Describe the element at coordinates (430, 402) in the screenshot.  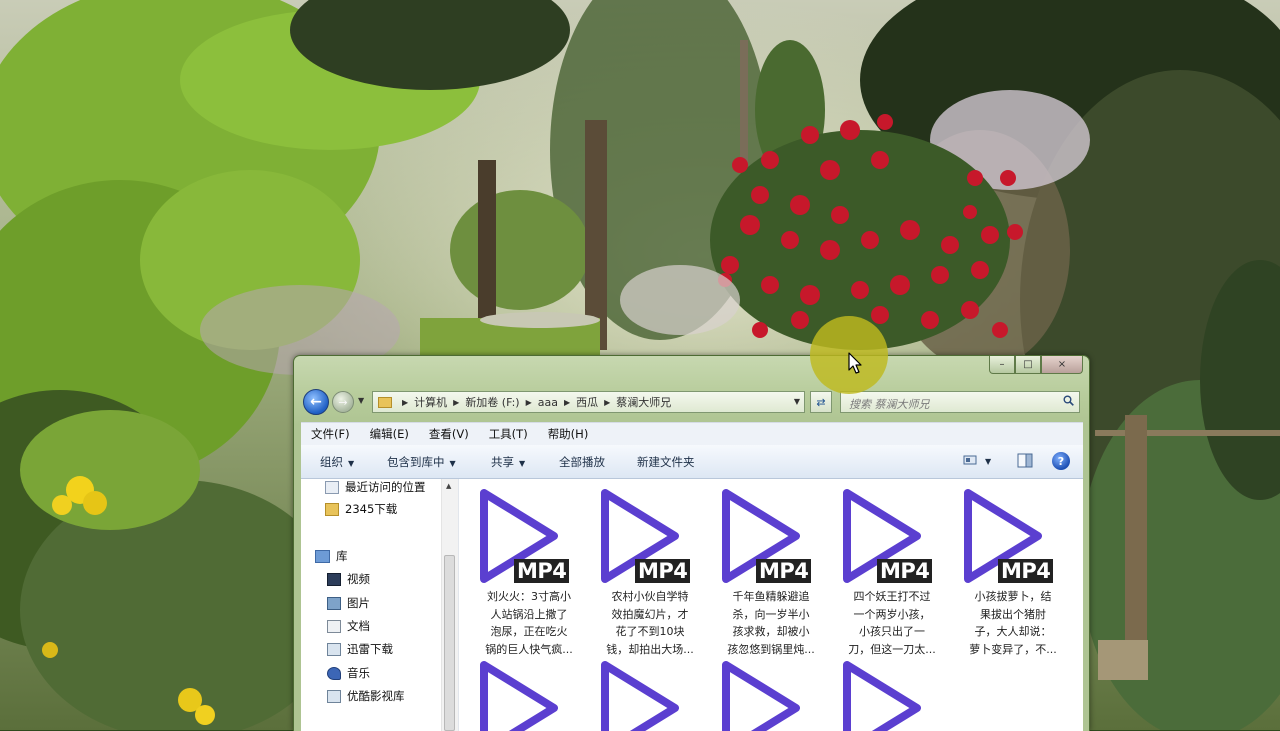
I see `breadcrumb-computer: 计算机` at that location.